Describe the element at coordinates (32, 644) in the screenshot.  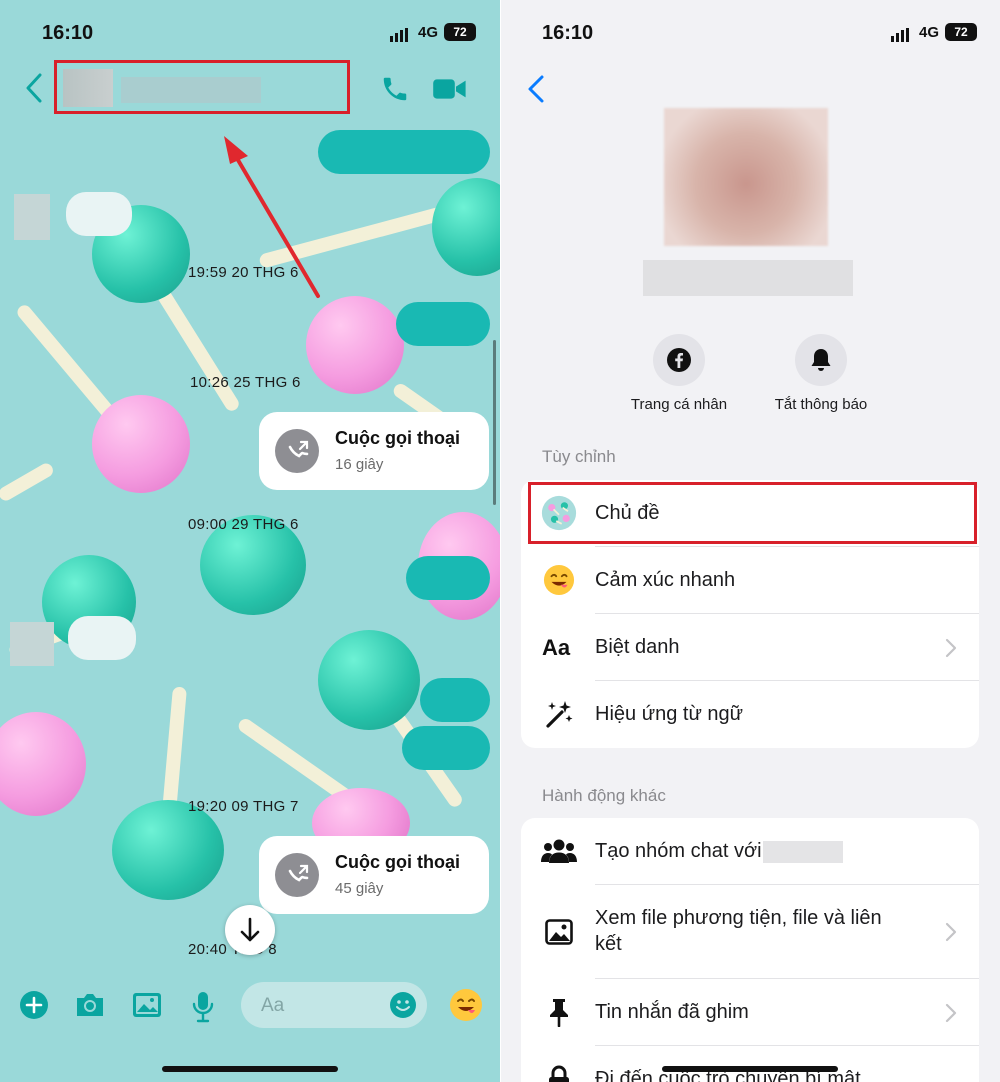
I see `sender-avatar-redacted` at that location.